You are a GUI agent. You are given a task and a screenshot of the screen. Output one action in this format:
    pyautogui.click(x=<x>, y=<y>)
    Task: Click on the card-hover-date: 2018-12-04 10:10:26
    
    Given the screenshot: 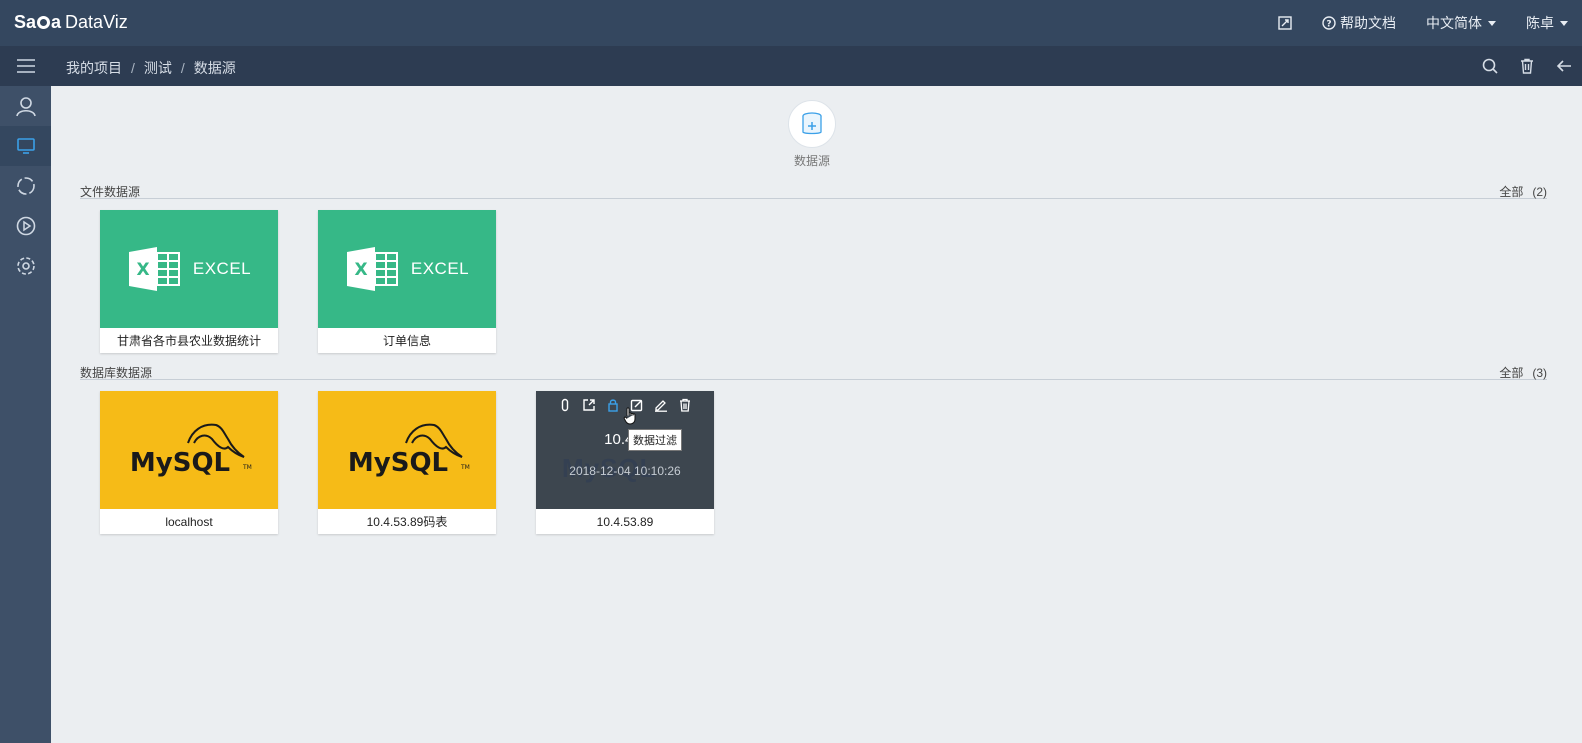 What is the action you would take?
    pyautogui.click(x=625, y=471)
    